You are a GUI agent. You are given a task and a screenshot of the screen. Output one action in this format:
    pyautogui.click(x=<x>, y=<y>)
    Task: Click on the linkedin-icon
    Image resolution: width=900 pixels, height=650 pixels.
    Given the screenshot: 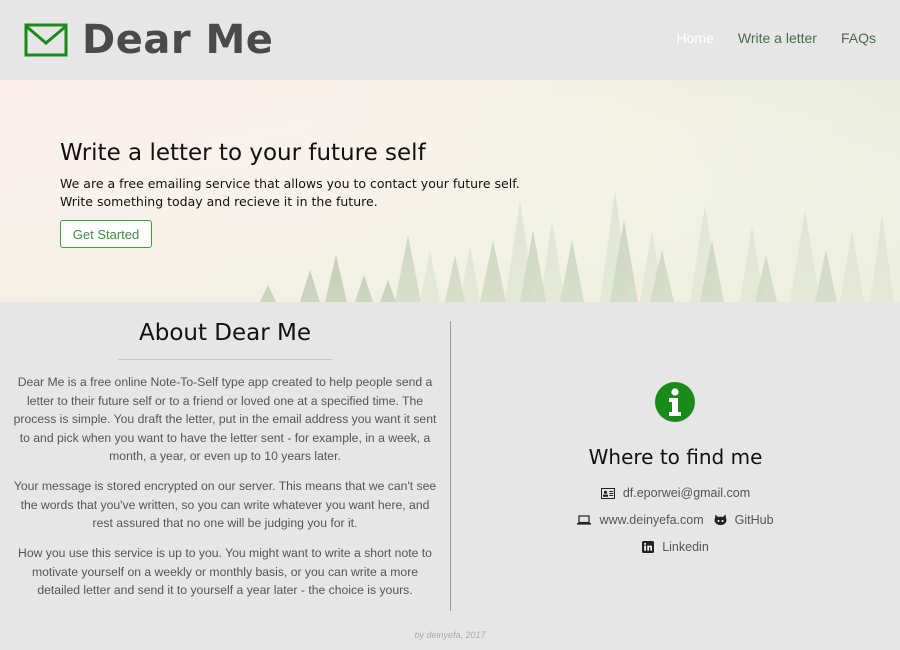 What is the action you would take?
    pyautogui.click(x=648, y=547)
    